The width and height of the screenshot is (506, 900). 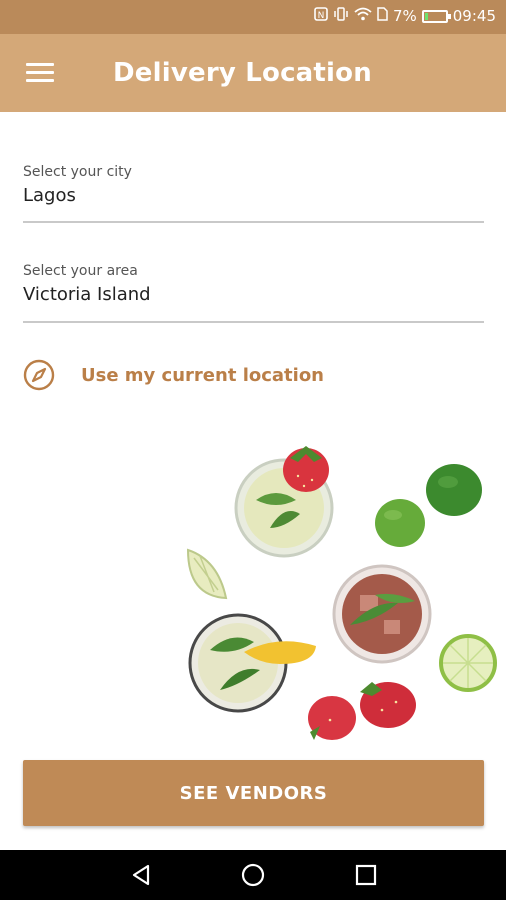 I want to click on home-icon, so click(x=253, y=875).